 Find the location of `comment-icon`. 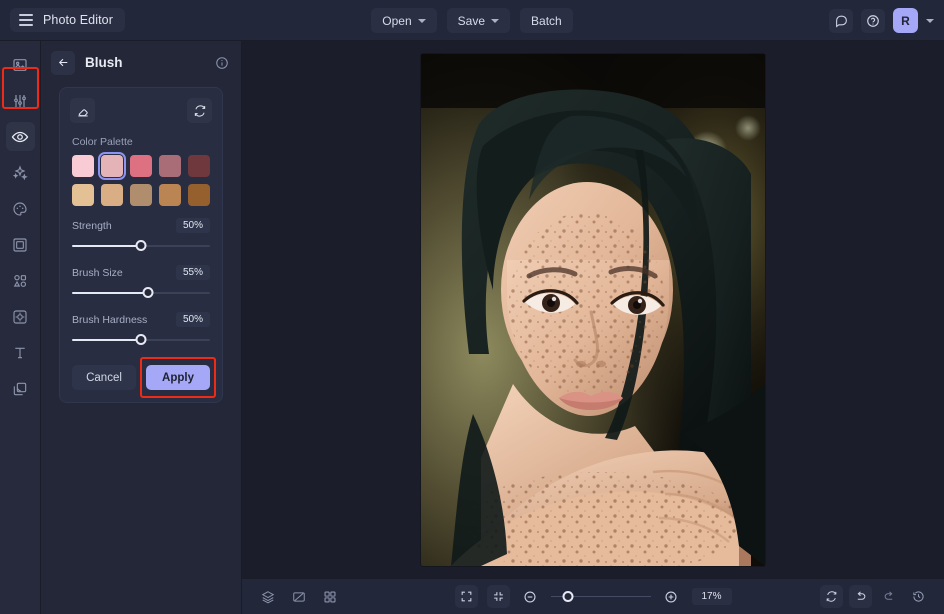

comment-icon is located at coordinates (841, 21).